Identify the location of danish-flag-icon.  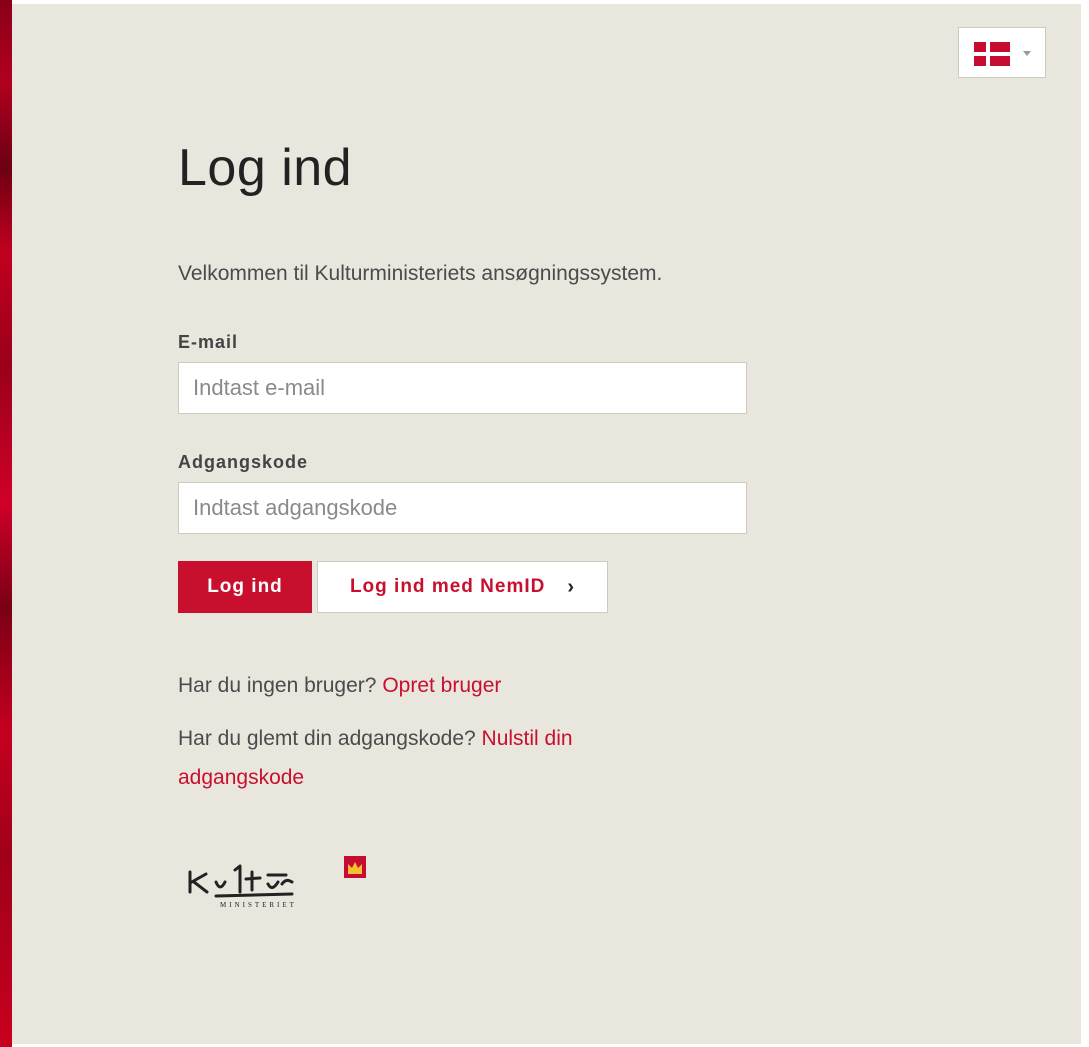
(992, 54).